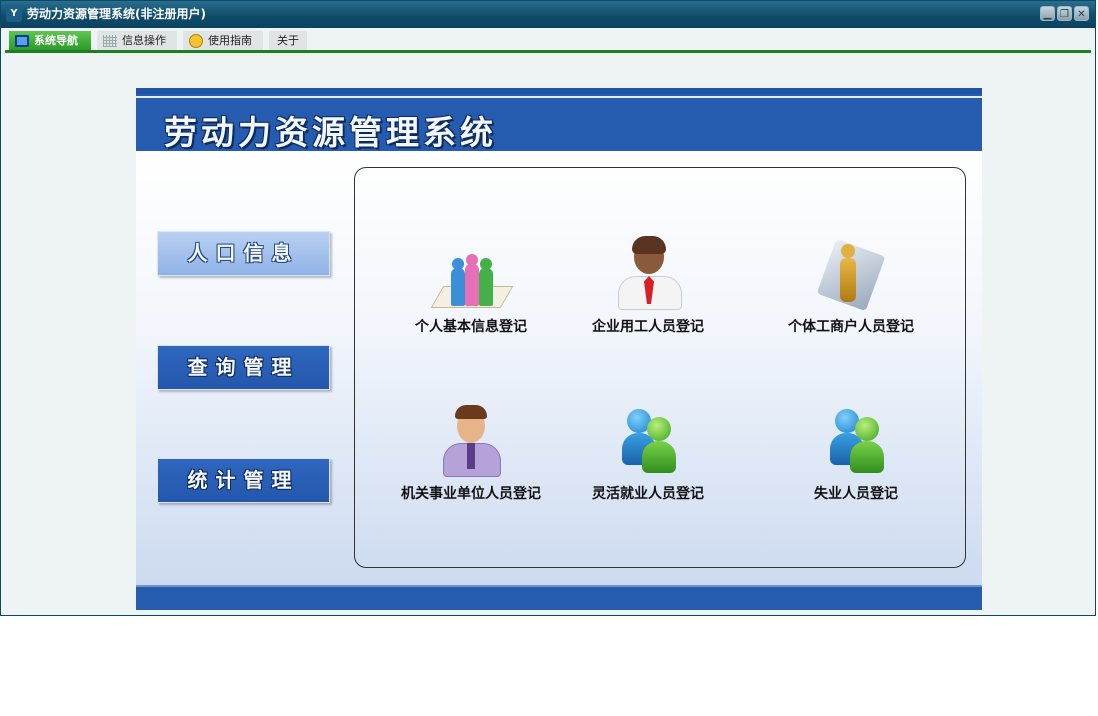 The height and width of the screenshot is (716, 1098). What do you see at coordinates (144, 40) in the screenshot?
I see `tab-label: 信息操作` at bounding box center [144, 40].